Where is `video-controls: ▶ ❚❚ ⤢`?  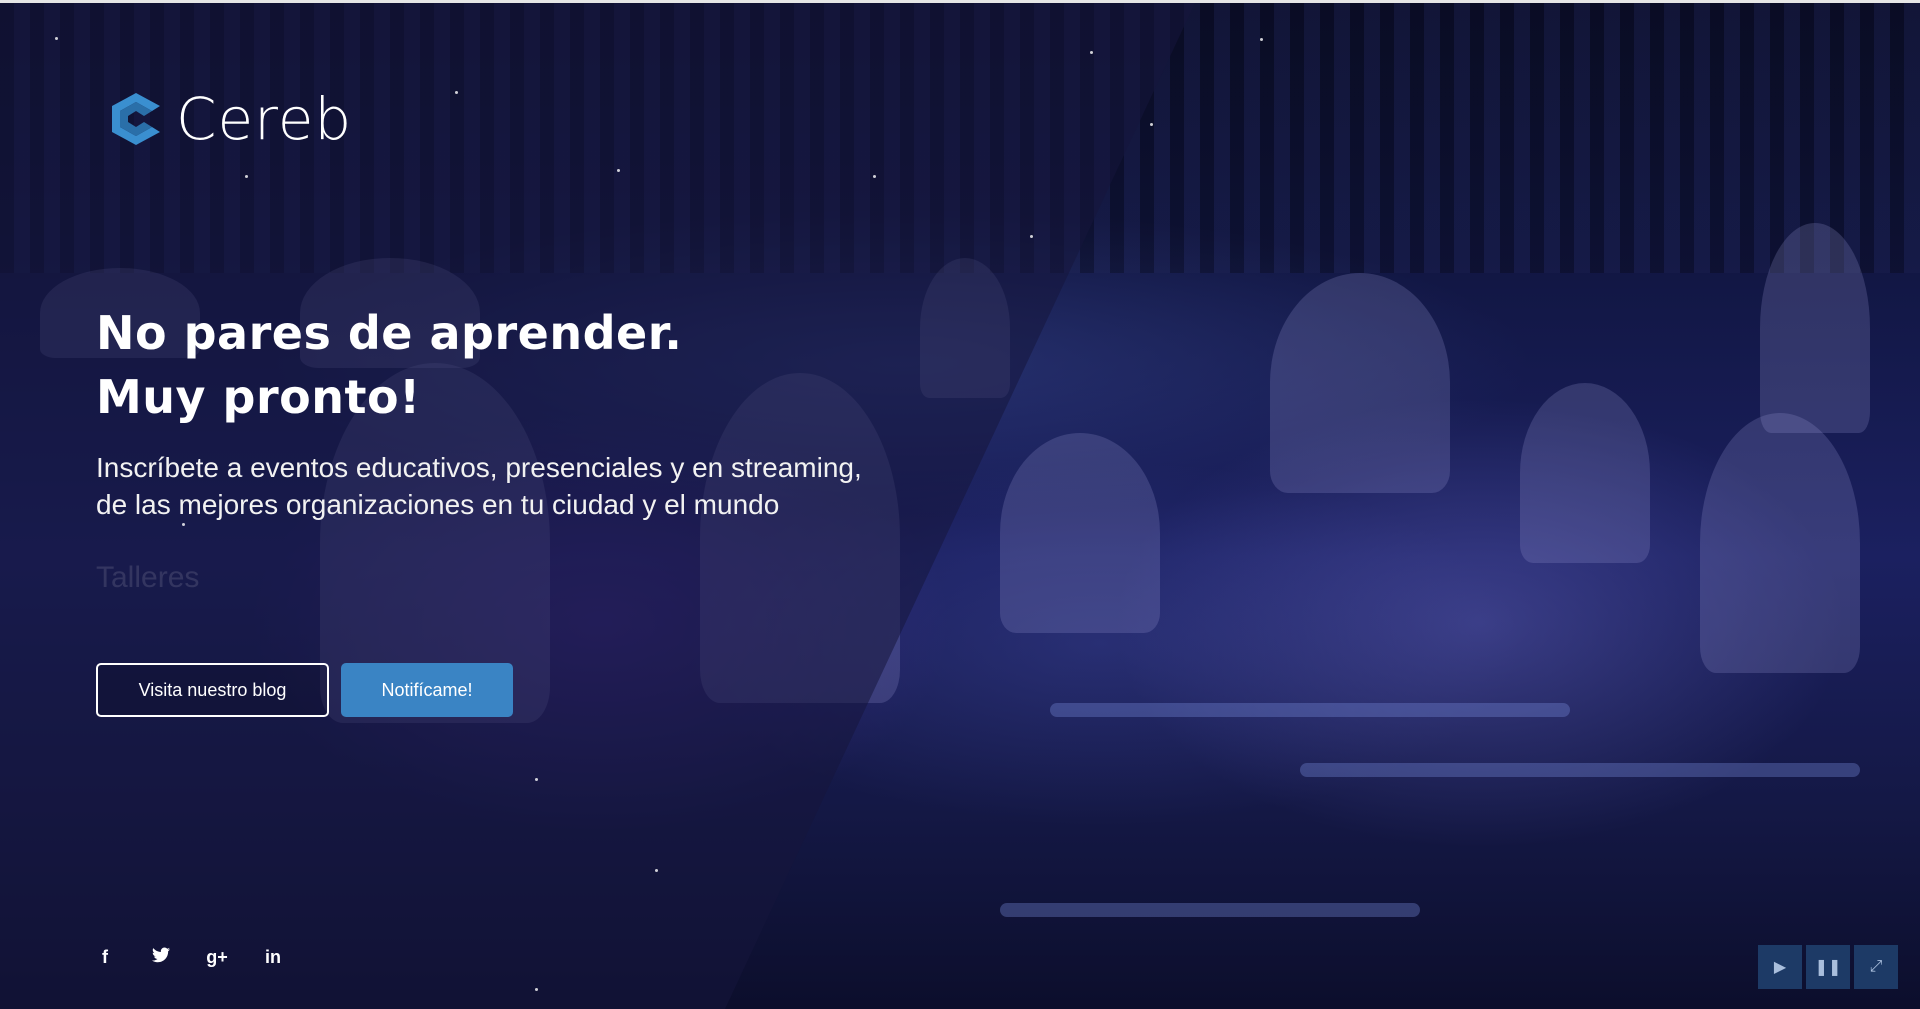
video-controls: ▶ ❚❚ ⤢ is located at coordinates (1828, 967).